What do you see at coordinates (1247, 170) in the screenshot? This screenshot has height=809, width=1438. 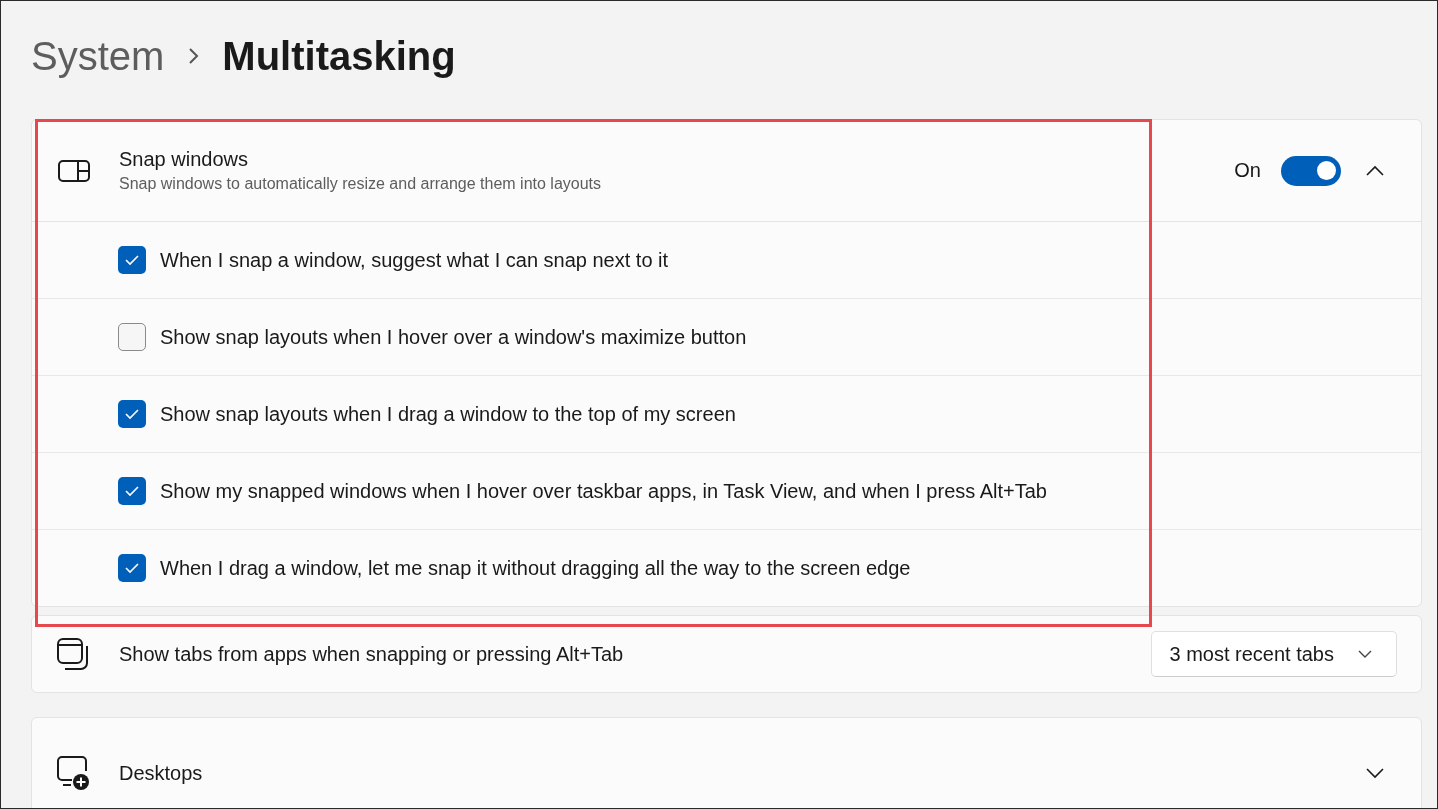 I see `toggle-label: On` at bounding box center [1247, 170].